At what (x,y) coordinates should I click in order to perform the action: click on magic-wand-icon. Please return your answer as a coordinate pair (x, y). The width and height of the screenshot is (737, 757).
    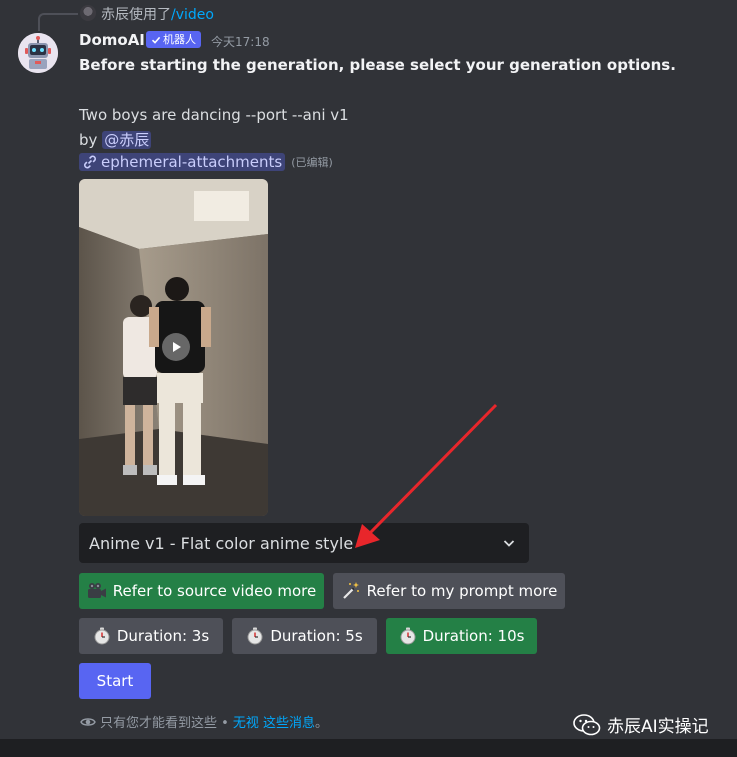
    Looking at the image, I should click on (350, 590).